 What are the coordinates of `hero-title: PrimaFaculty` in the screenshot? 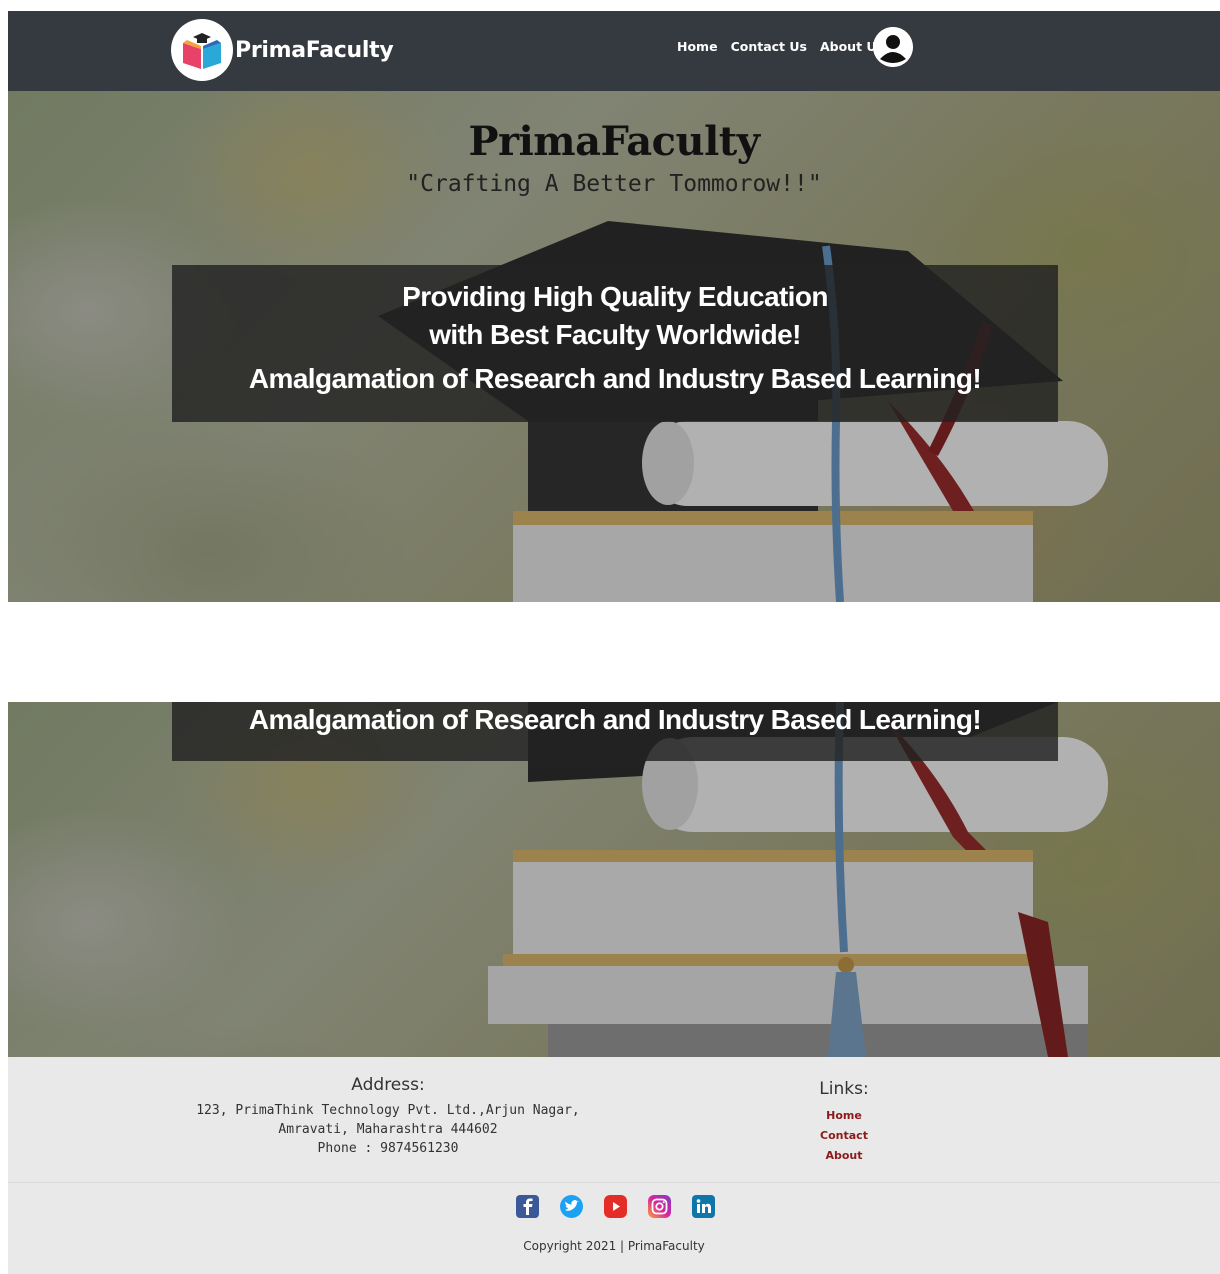 It's located at (614, 141).